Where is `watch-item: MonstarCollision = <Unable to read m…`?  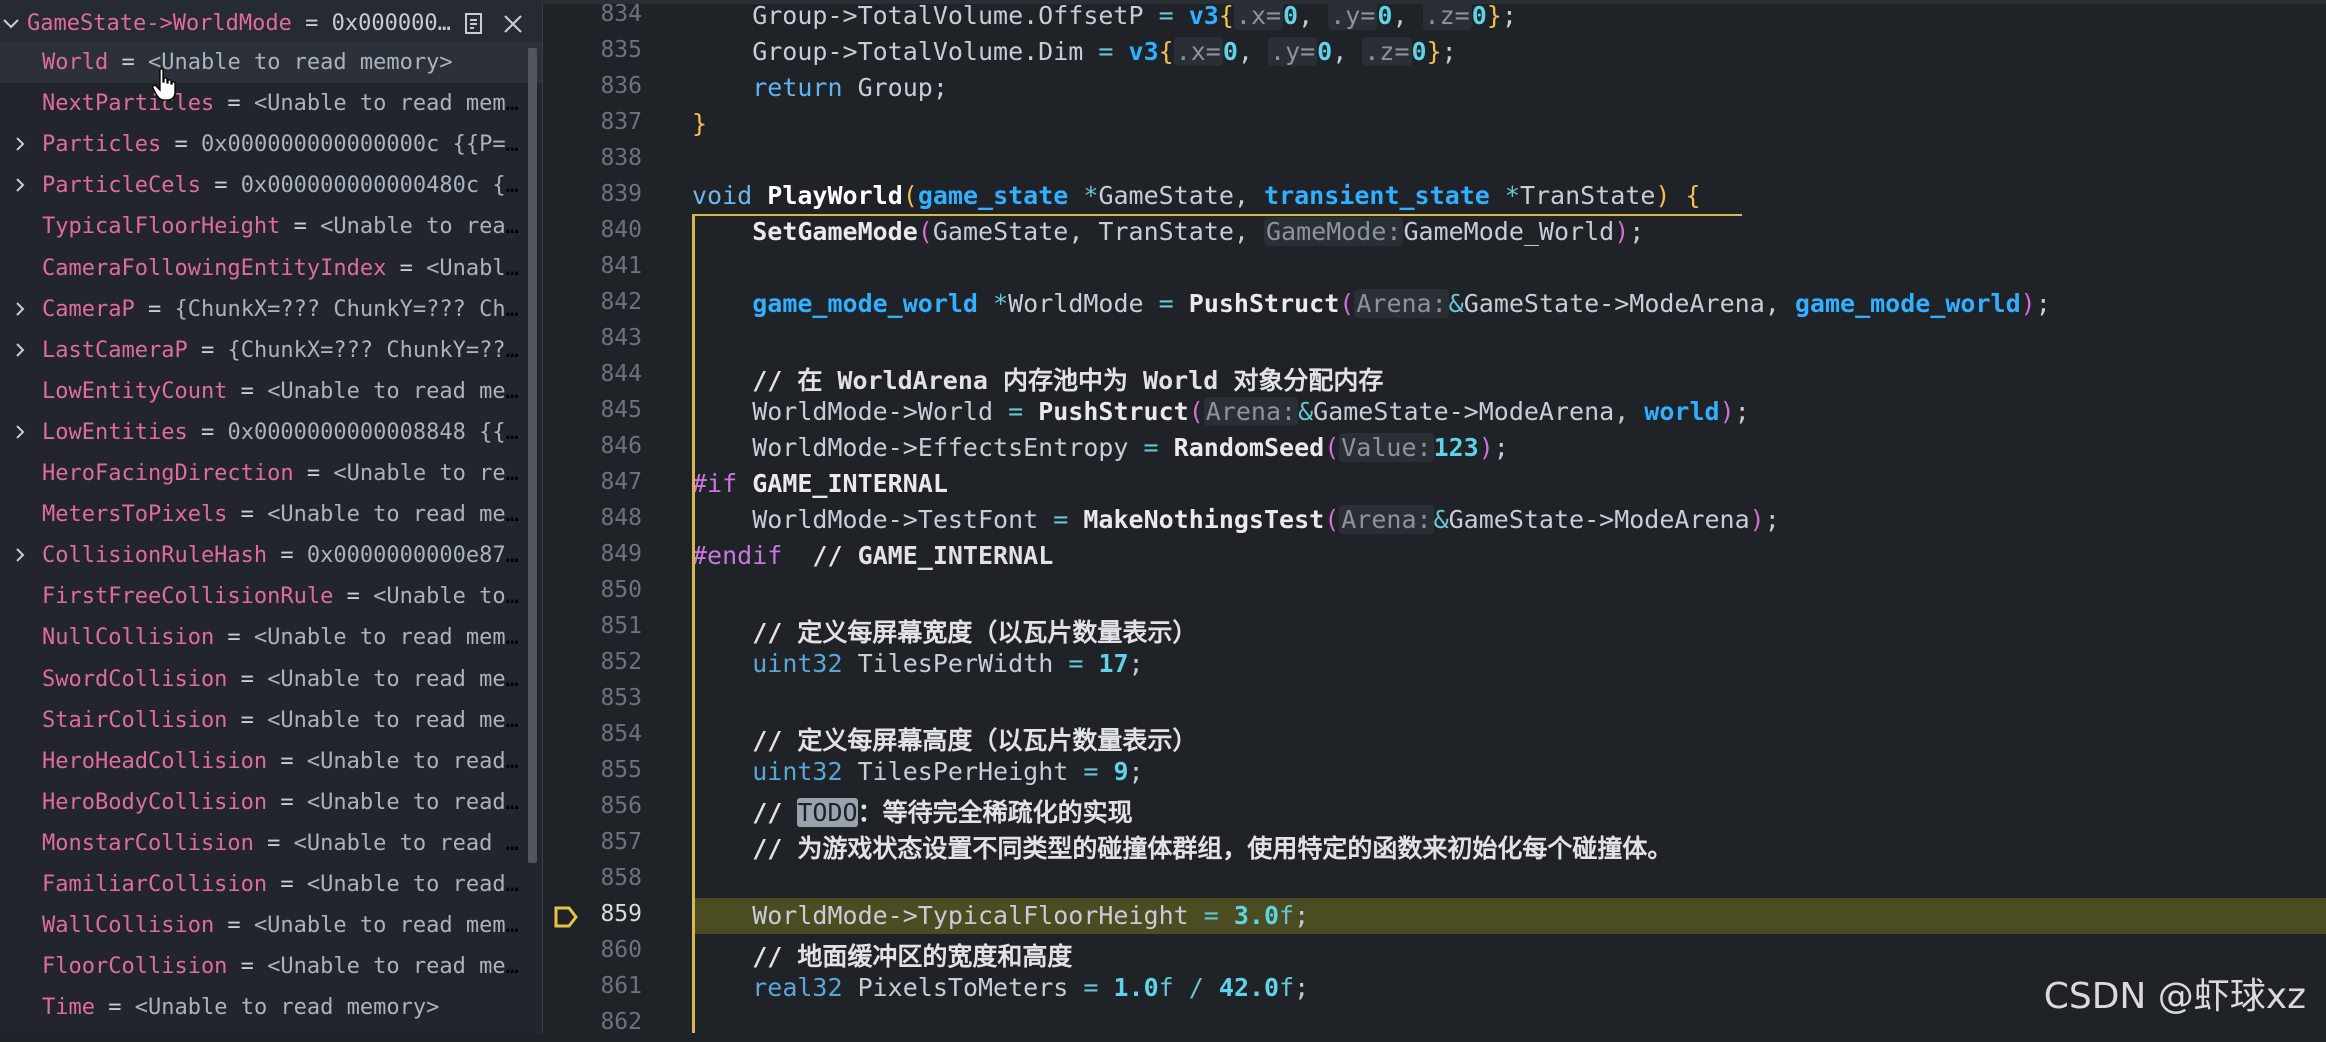
watch-item: MonstarCollision = <Unable to read m… is located at coordinates (271, 843).